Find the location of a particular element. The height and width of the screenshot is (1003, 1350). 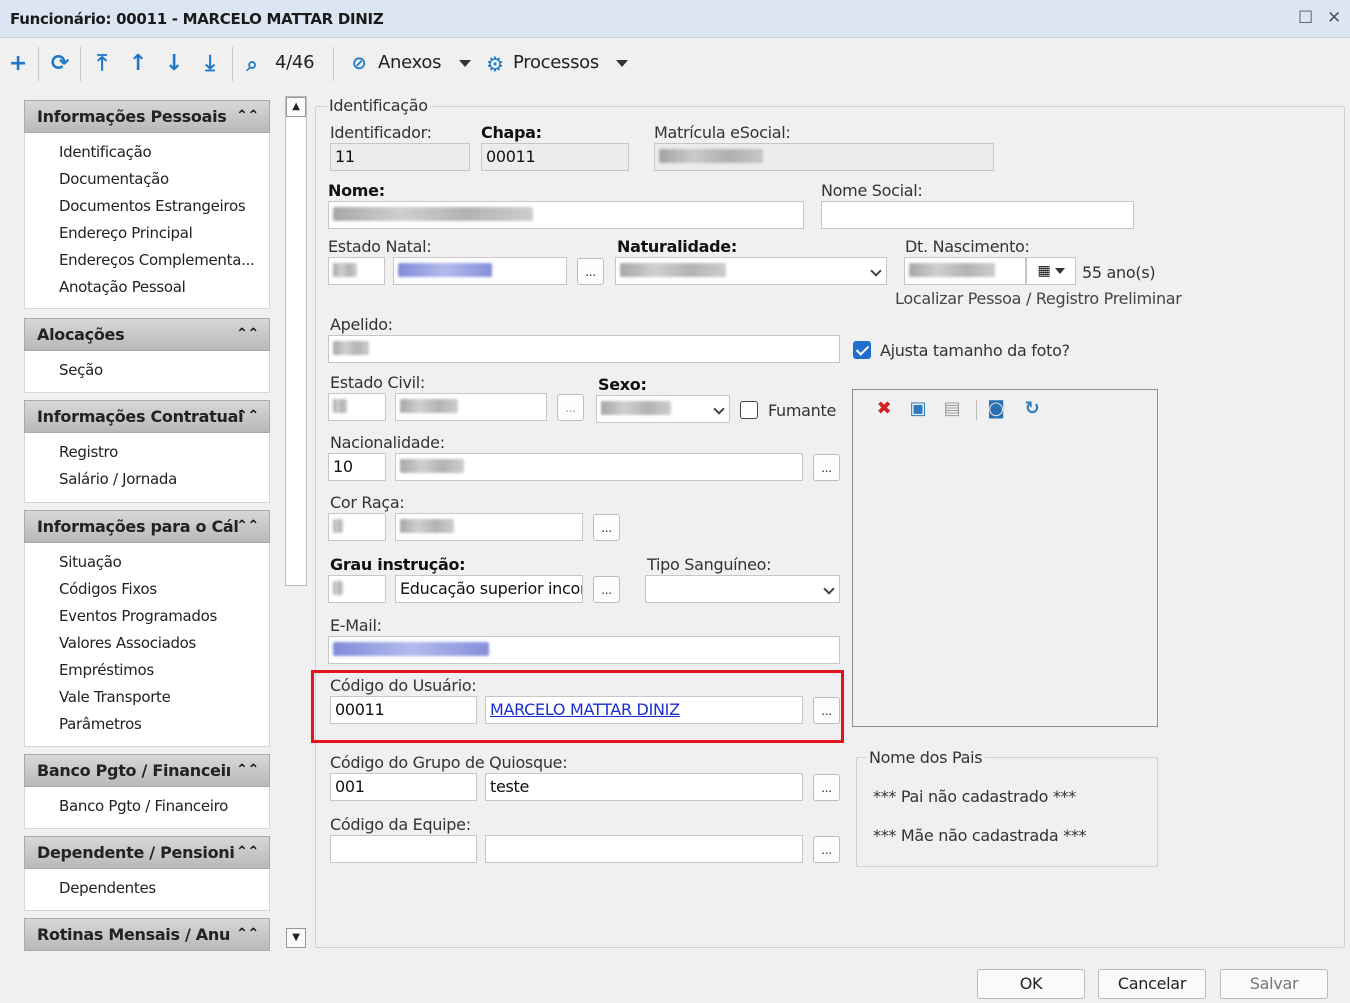

previous-record-icon: ↑ is located at coordinates (138, 64).